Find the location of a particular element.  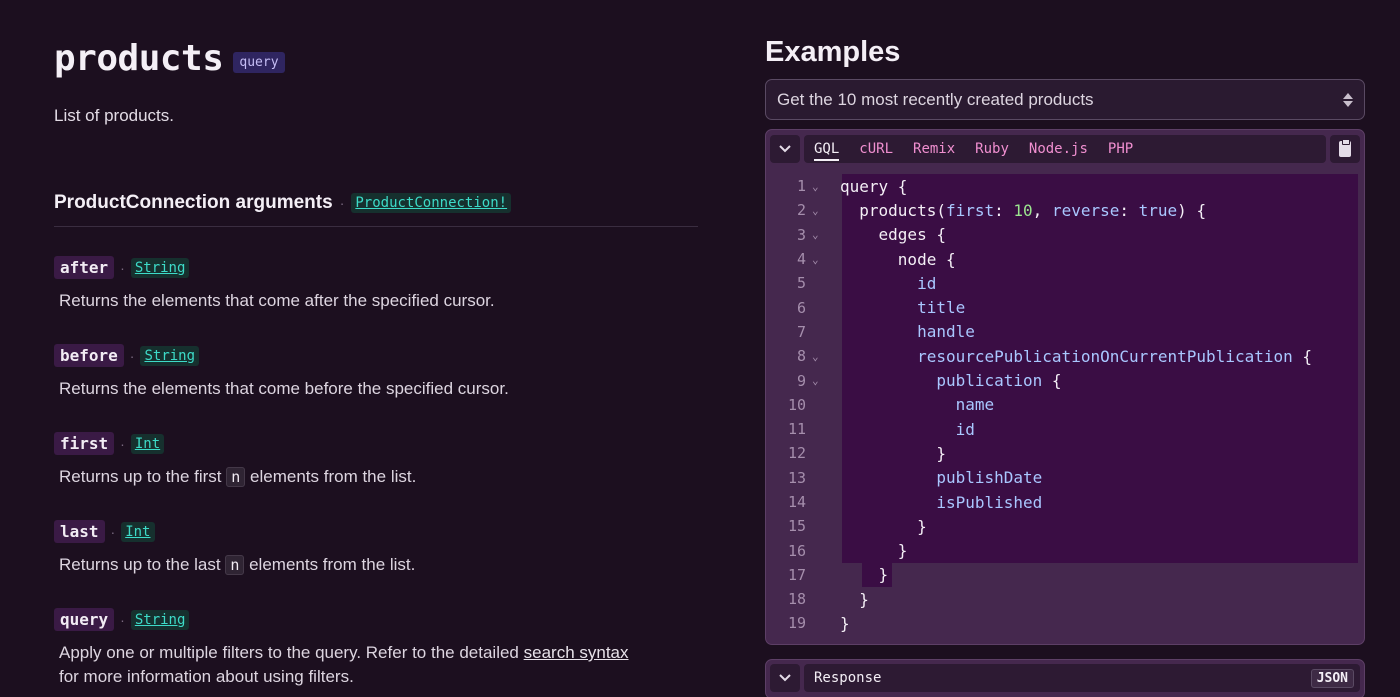

tab-nodejs: Node.js is located at coordinates (1058, 149).